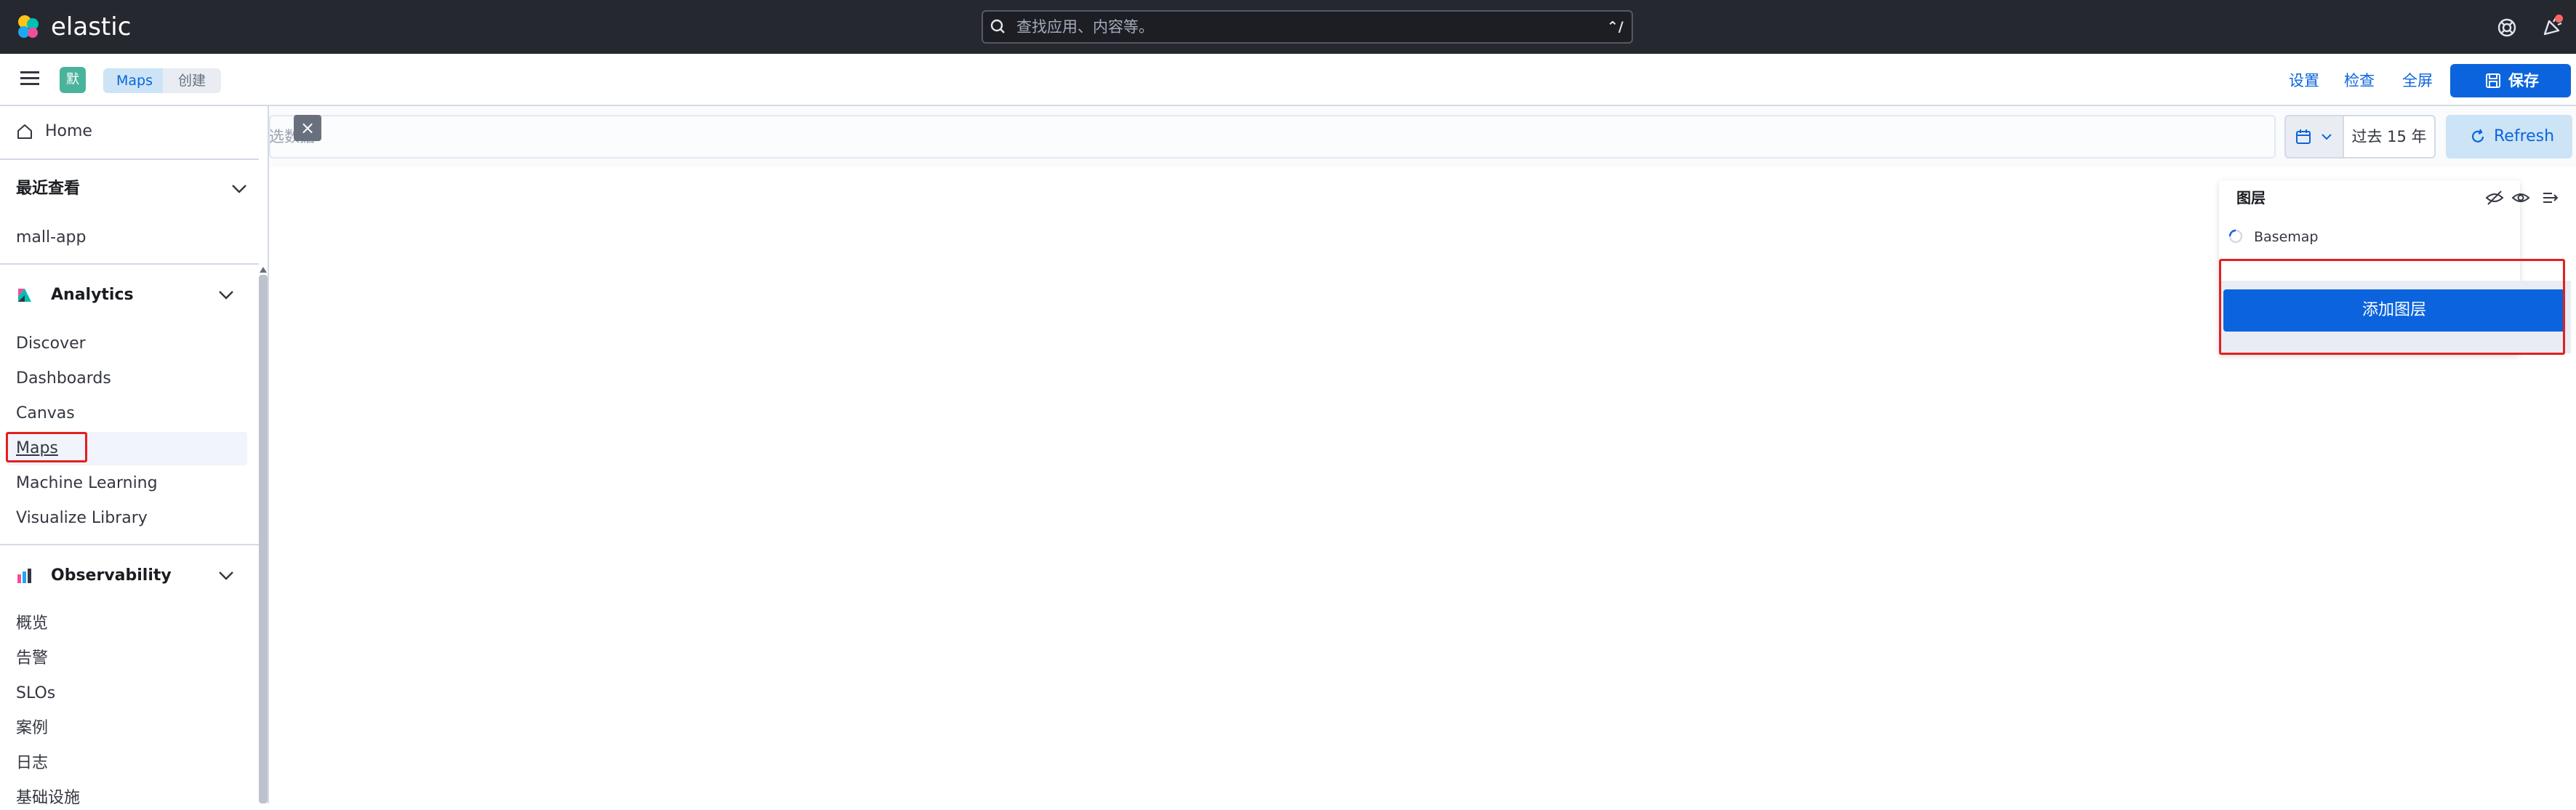 The image size is (2576, 810). Describe the element at coordinates (2304, 81) in the screenshot. I see `settings-link: 设置` at that location.